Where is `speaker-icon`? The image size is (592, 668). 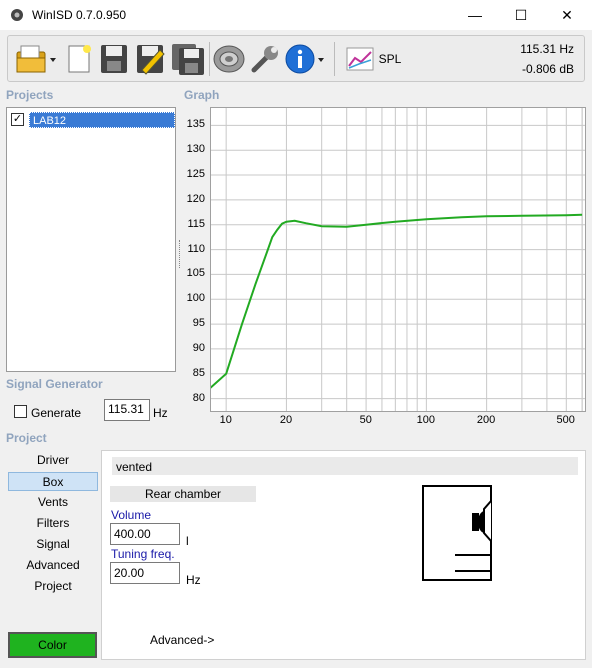 speaker-icon is located at coordinates (229, 59).